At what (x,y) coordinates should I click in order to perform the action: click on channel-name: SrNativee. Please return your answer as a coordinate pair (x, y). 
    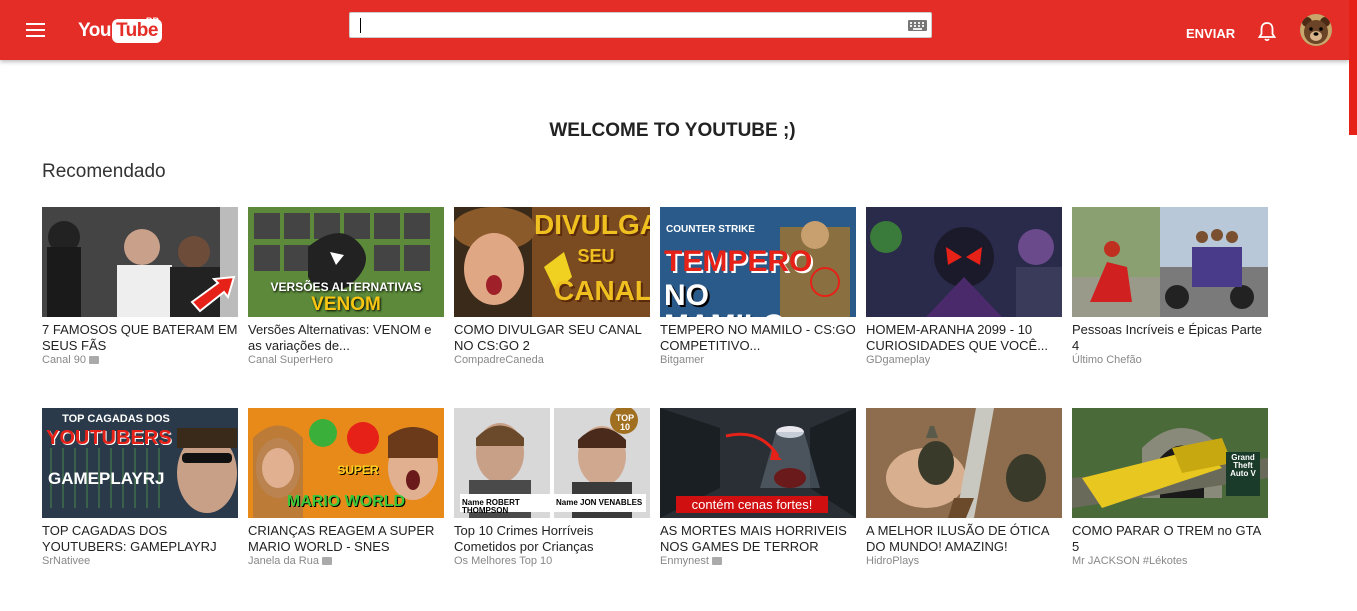
    Looking at the image, I should click on (140, 561).